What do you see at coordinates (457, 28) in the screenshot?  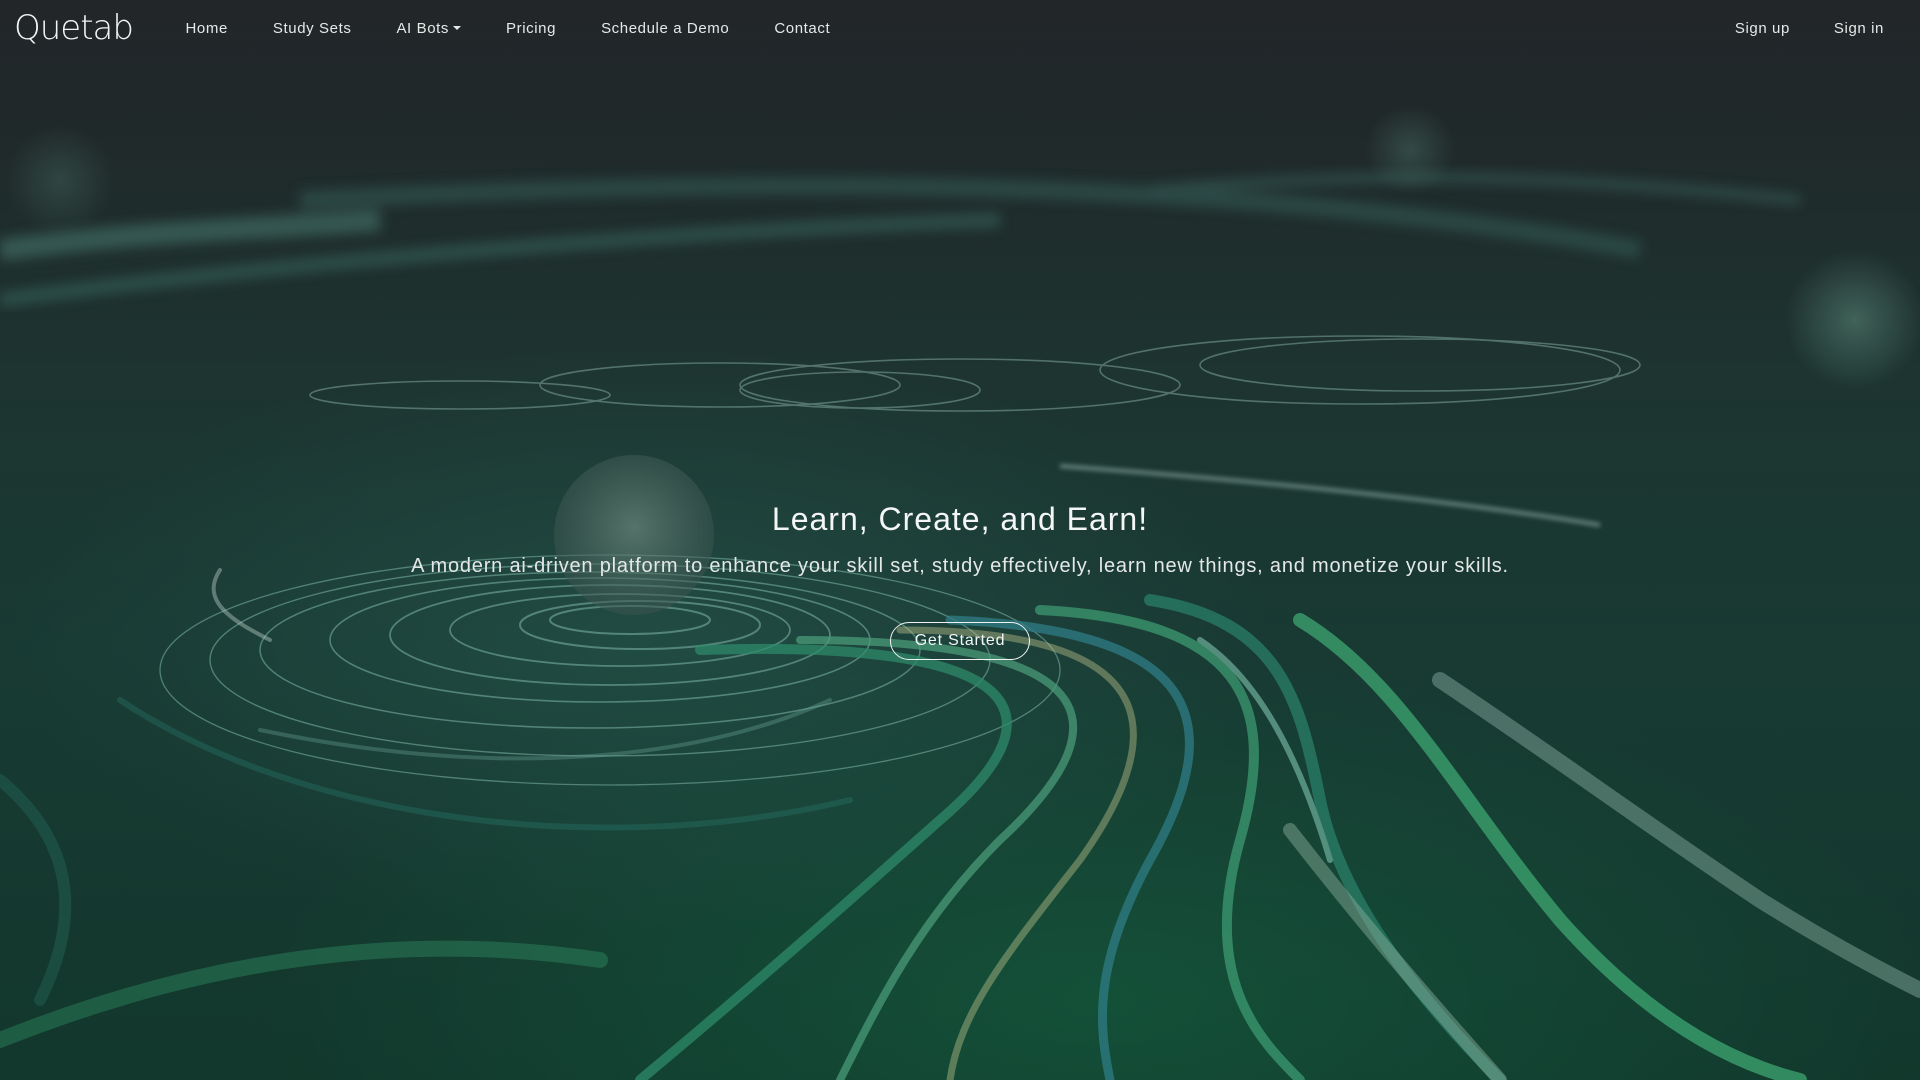 I see `caret-down-icon` at bounding box center [457, 28].